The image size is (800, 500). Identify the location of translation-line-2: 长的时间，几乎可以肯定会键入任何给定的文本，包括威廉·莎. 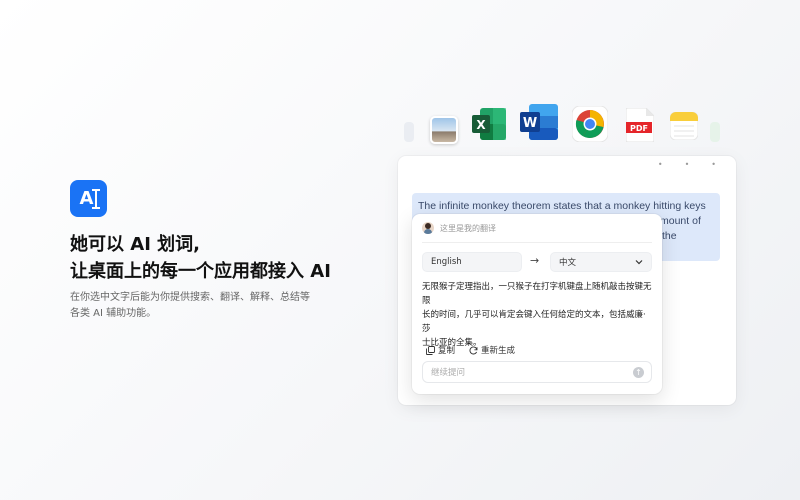
(534, 322).